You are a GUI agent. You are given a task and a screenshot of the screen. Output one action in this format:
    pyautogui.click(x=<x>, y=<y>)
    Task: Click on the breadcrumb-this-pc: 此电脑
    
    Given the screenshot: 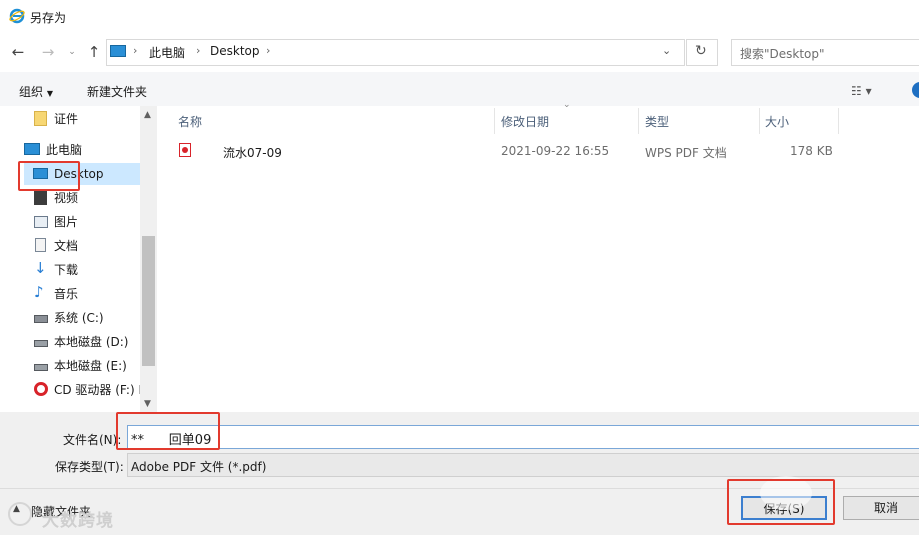 What is the action you would take?
    pyautogui.click(x=167, y=52)
    